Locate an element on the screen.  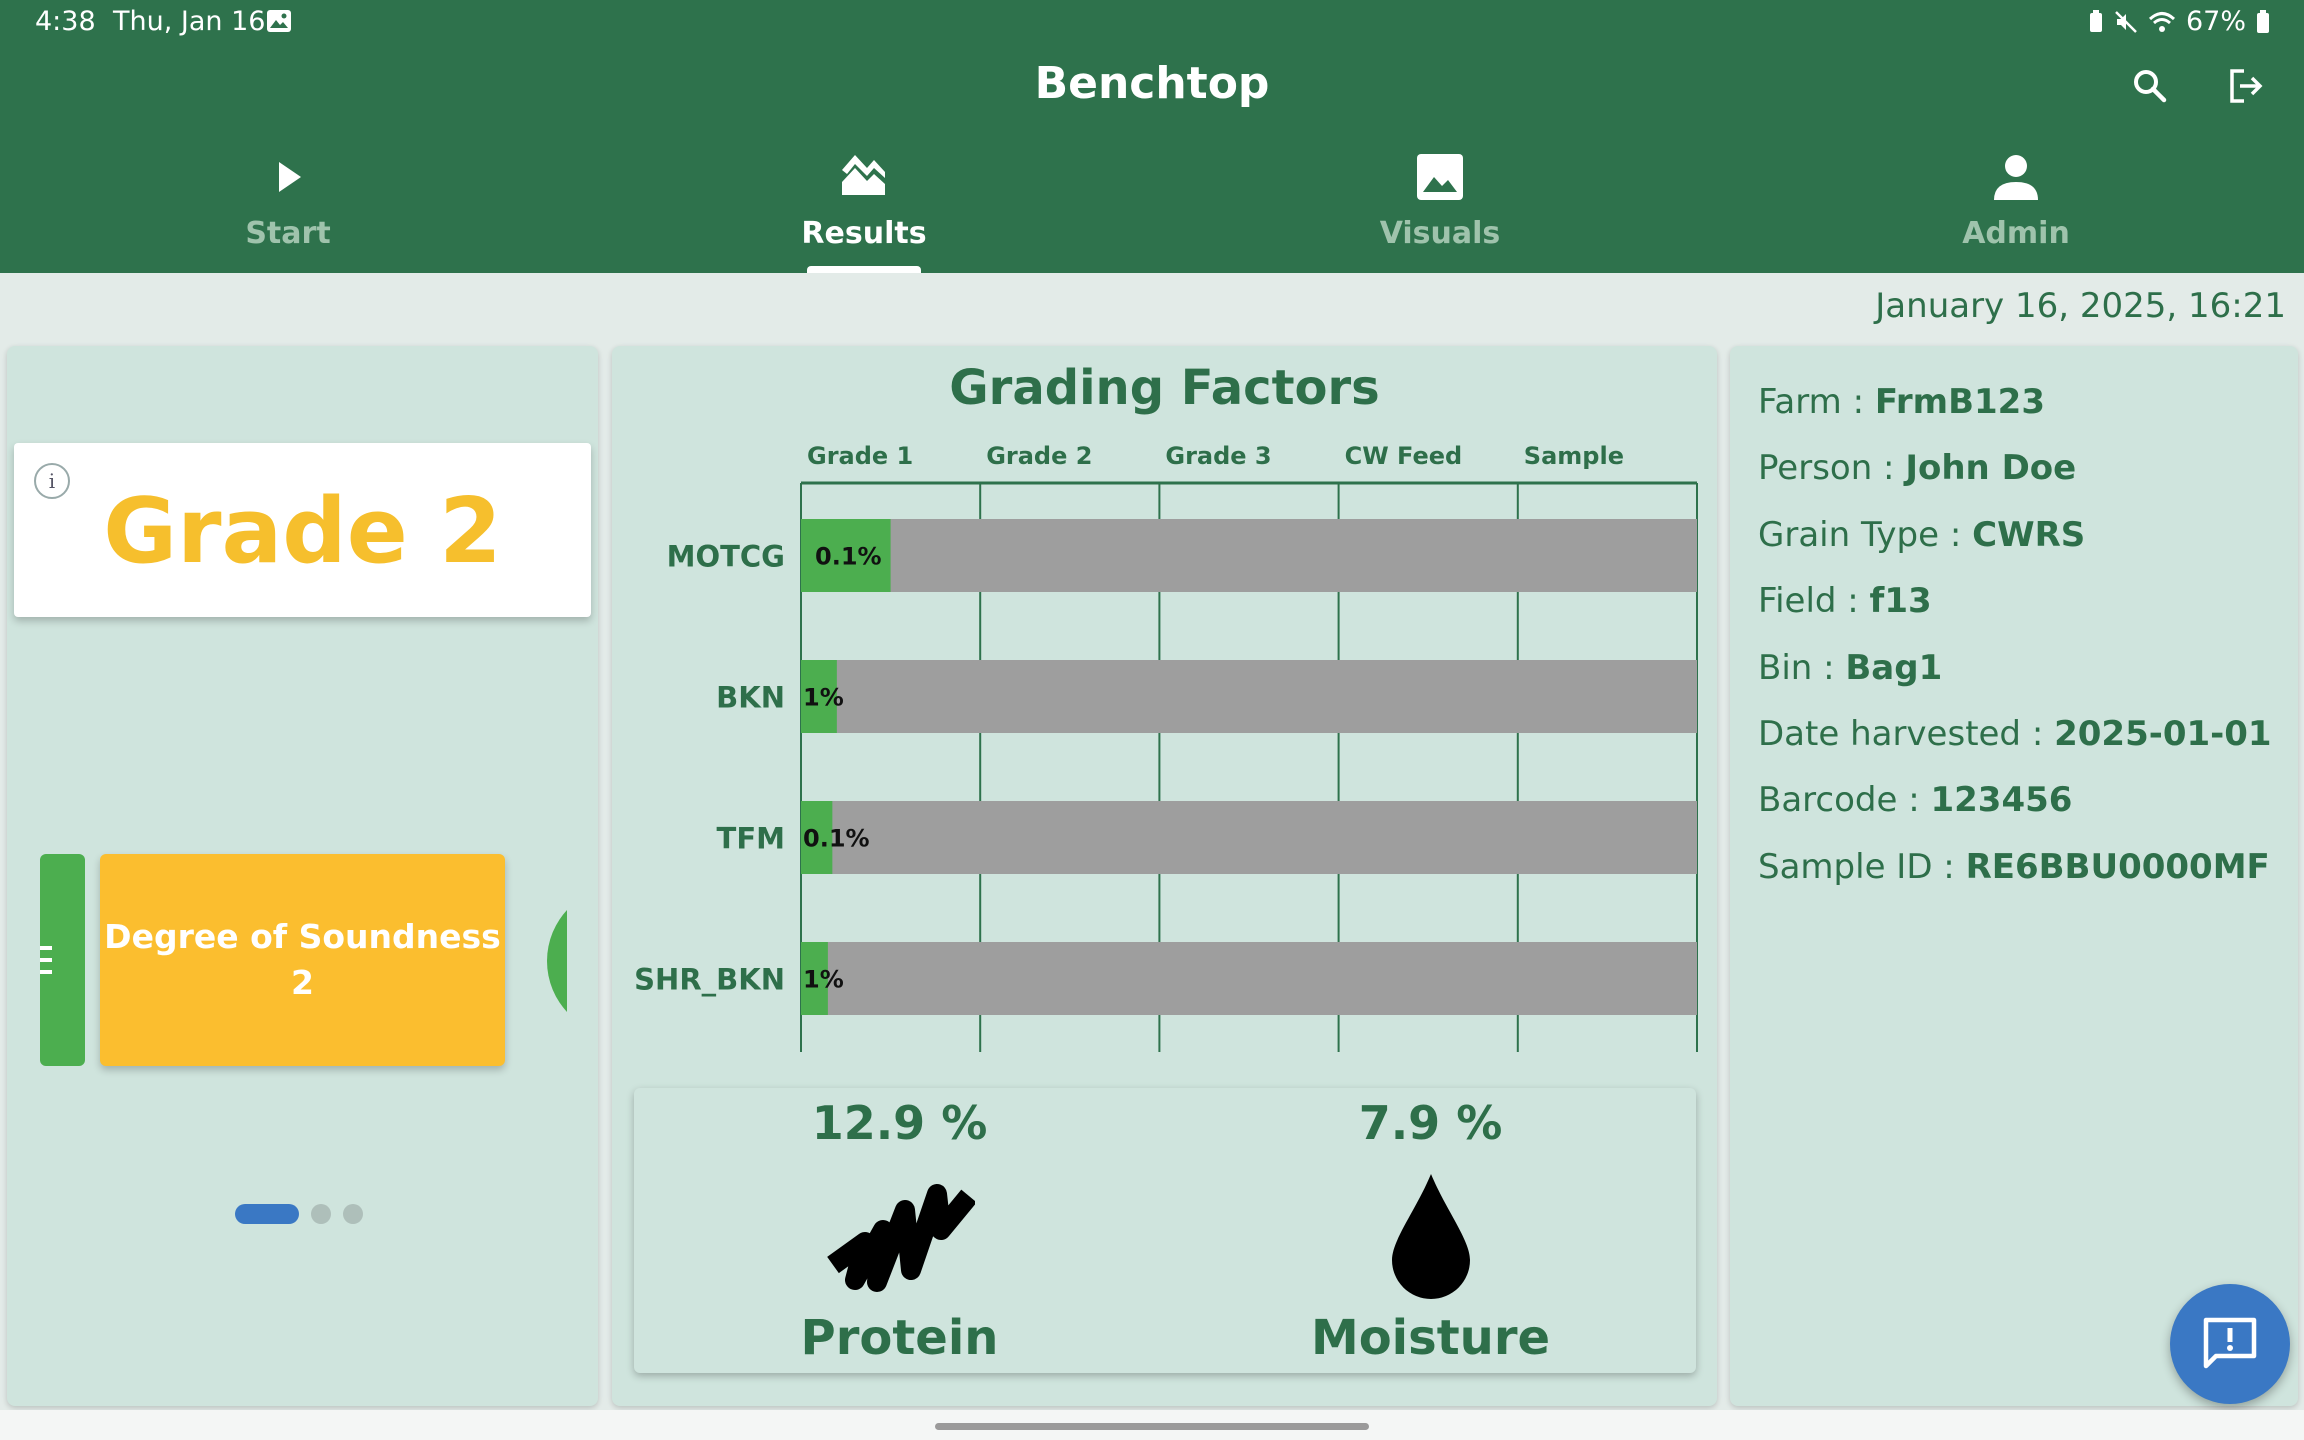
feedback-button is located at coordinates (2230, 1344).